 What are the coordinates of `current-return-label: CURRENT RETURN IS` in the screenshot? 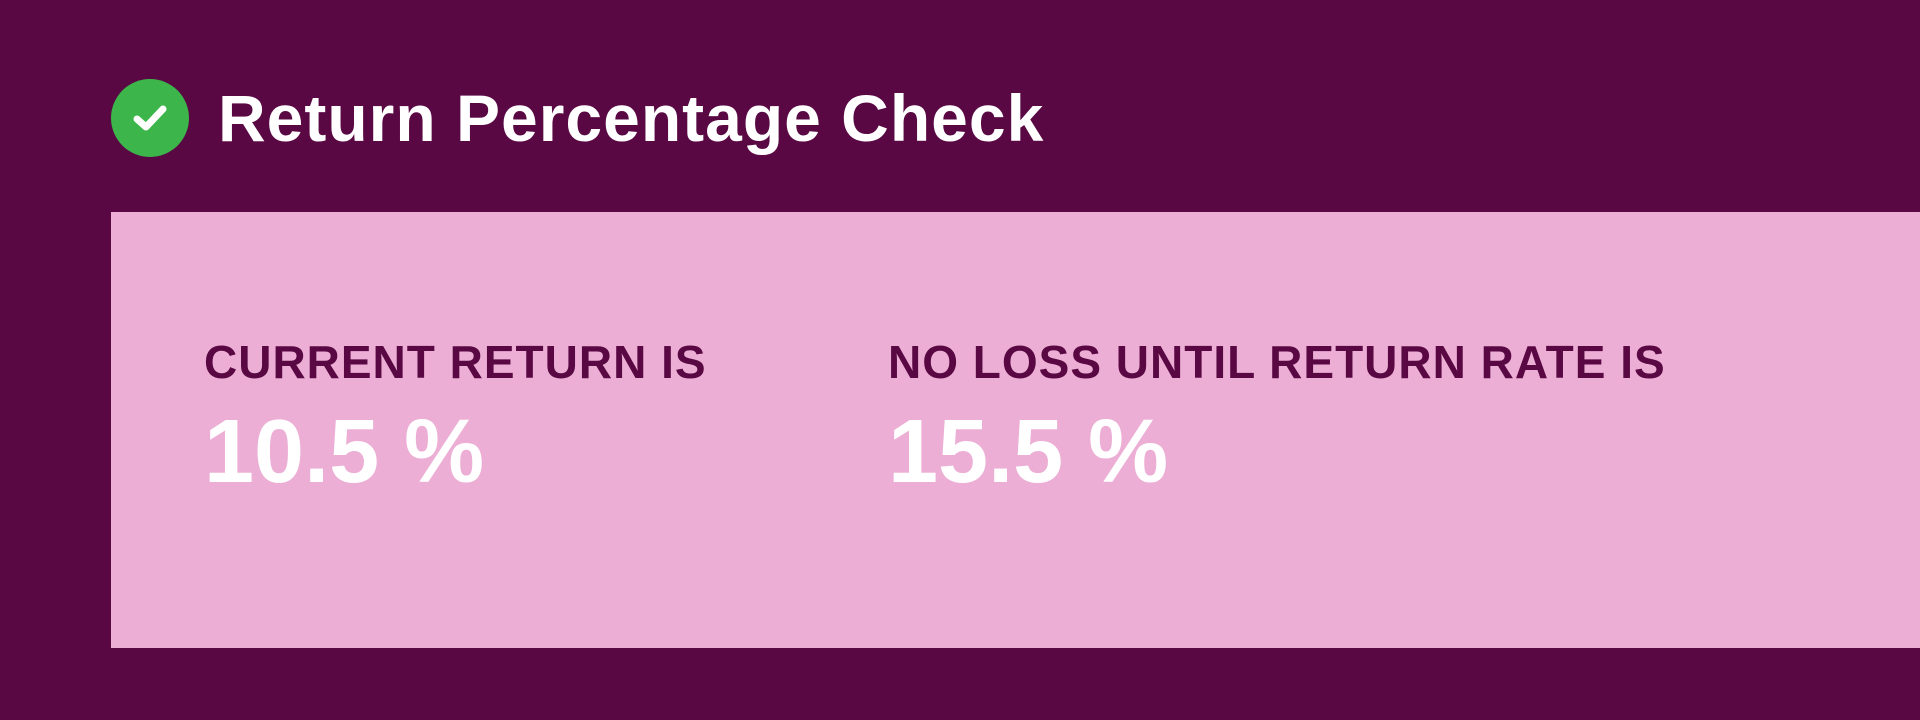 It's located at (455, 362).